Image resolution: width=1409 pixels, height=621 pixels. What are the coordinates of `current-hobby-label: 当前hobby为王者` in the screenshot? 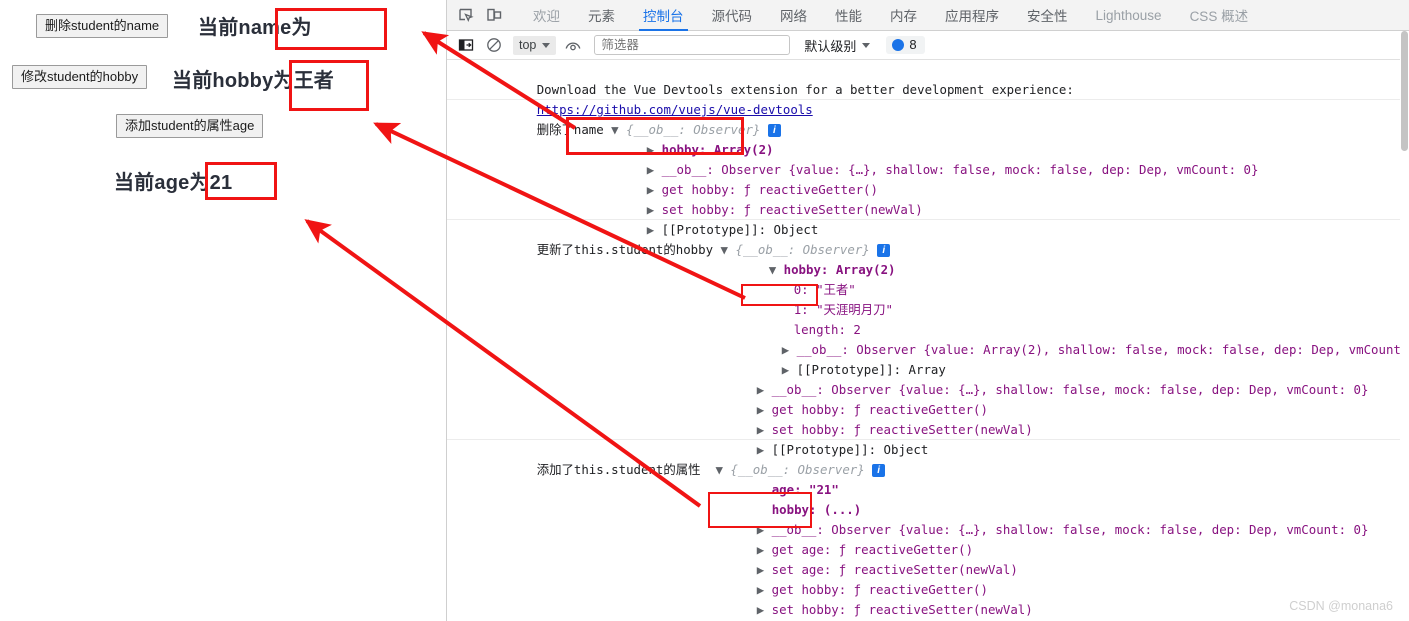 It's located at (253, 78).